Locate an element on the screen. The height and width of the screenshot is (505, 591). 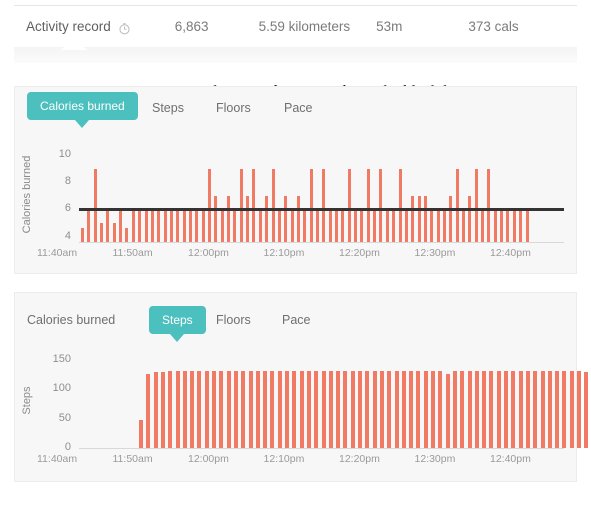
x-axis-tick: 12:30pm is located at coordinates (435, 459).